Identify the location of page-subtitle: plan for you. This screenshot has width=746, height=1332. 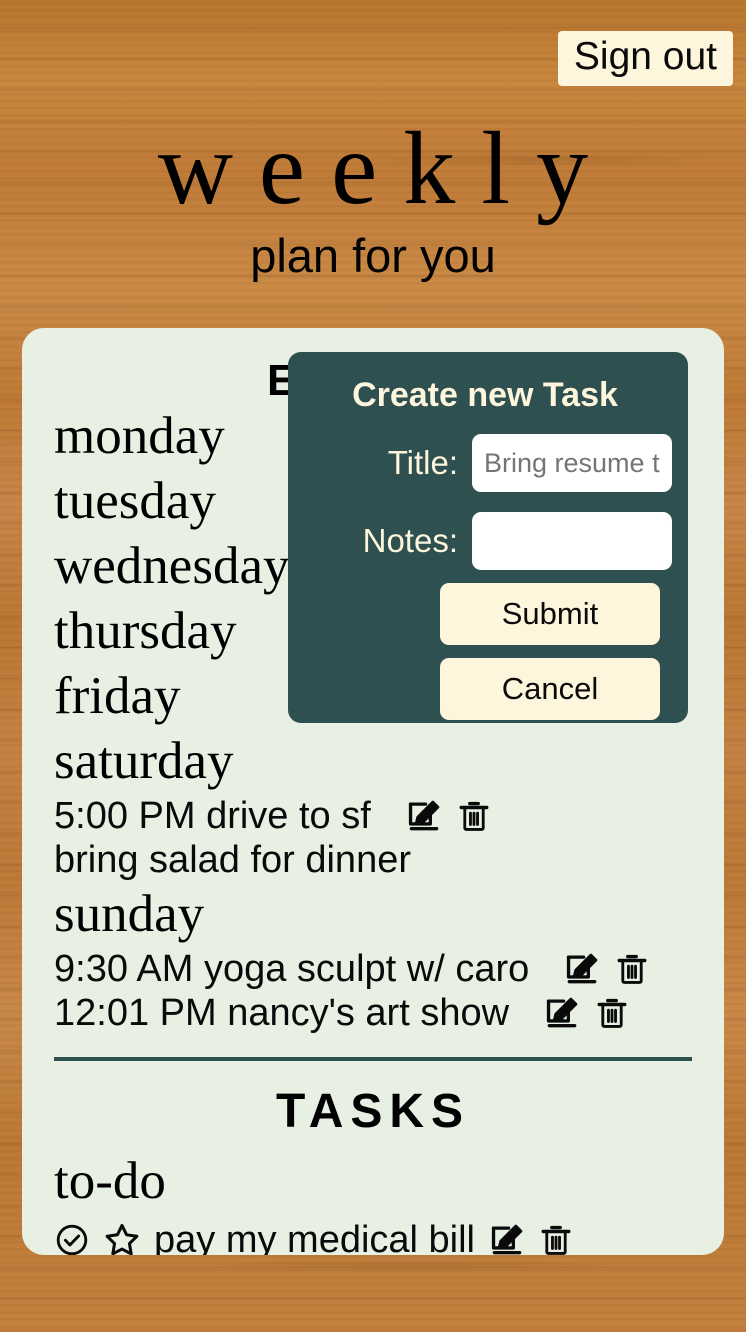
(373, 255).